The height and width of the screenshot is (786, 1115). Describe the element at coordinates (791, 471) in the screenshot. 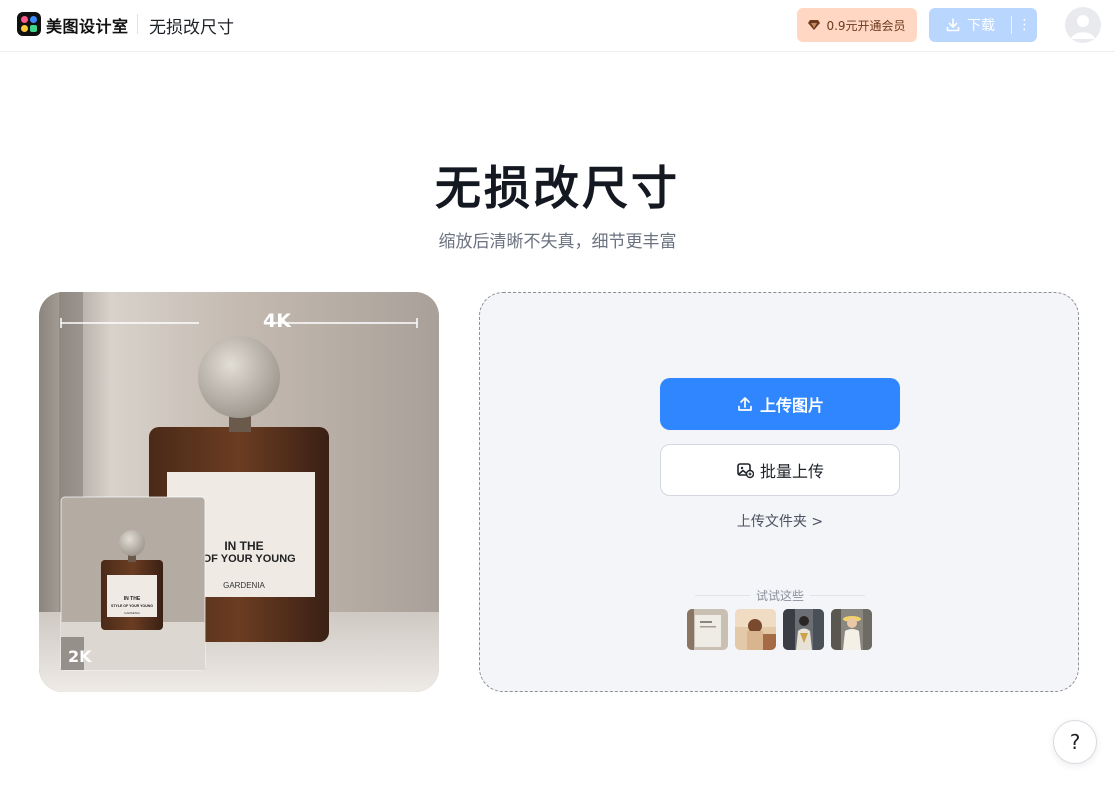

I see `batch-upload-label: 批量上传` at that location.